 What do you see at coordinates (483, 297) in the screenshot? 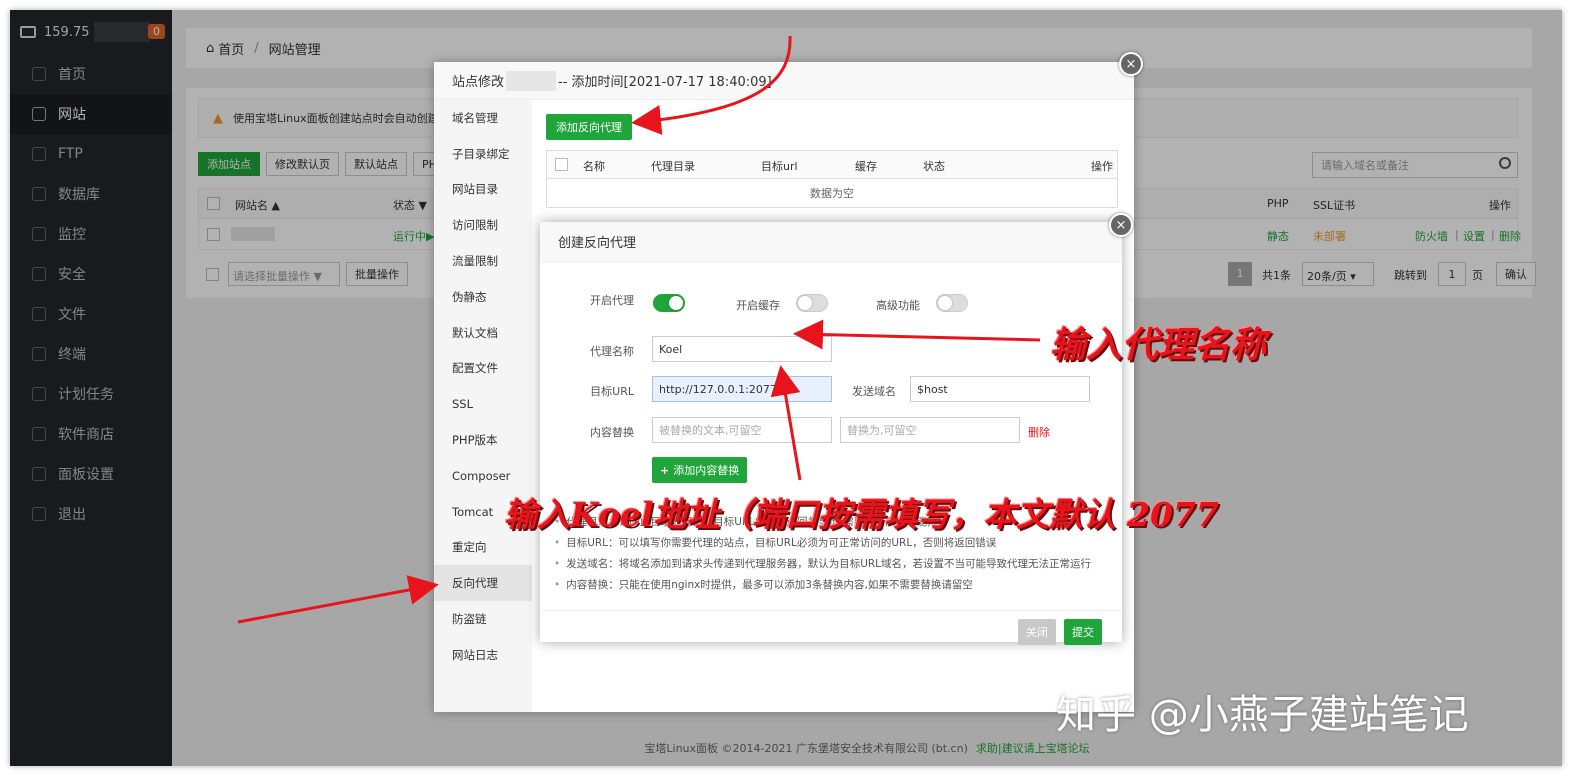
I see `tab-rewrite: 伪静态` at bounding box center [483, 297].